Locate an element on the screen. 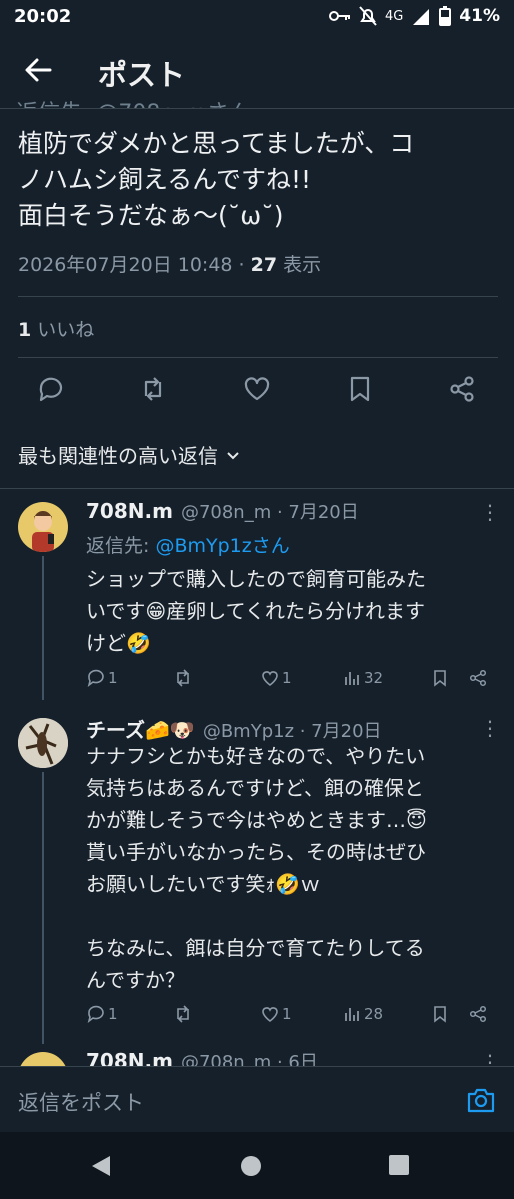  camera-icon is located at coordinates (481, 1100).